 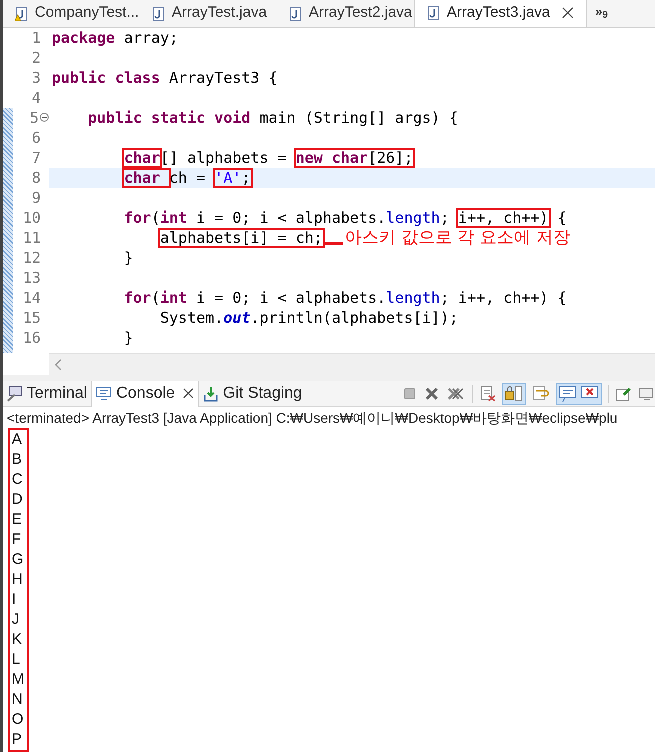 What do you see at coordinates (624, 394) in the screenshot?
I see `pin-icon` at bounding box center [624, 394].